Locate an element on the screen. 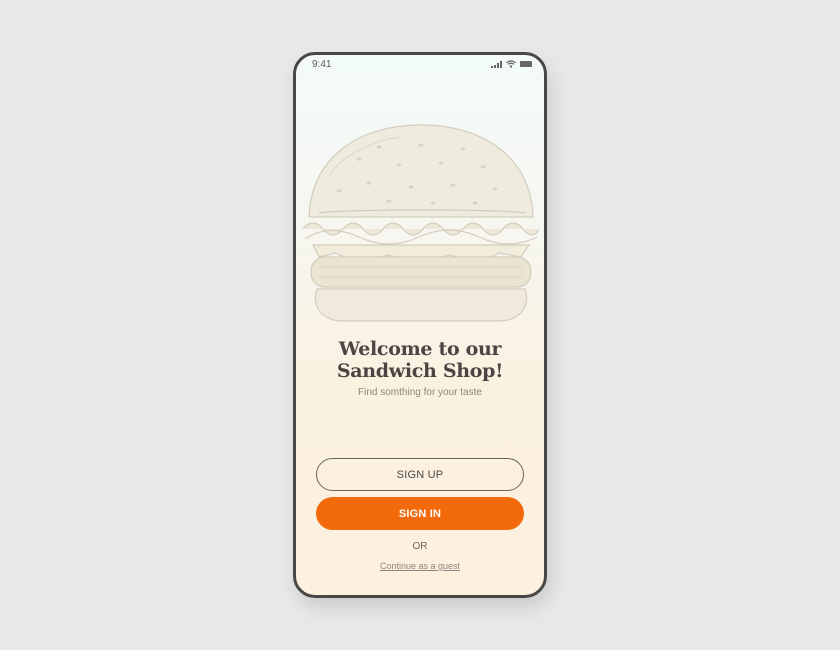 This screenshot has width=840, height=650. sign-up-button: SIGN UP is located at coordinates (420, 474).